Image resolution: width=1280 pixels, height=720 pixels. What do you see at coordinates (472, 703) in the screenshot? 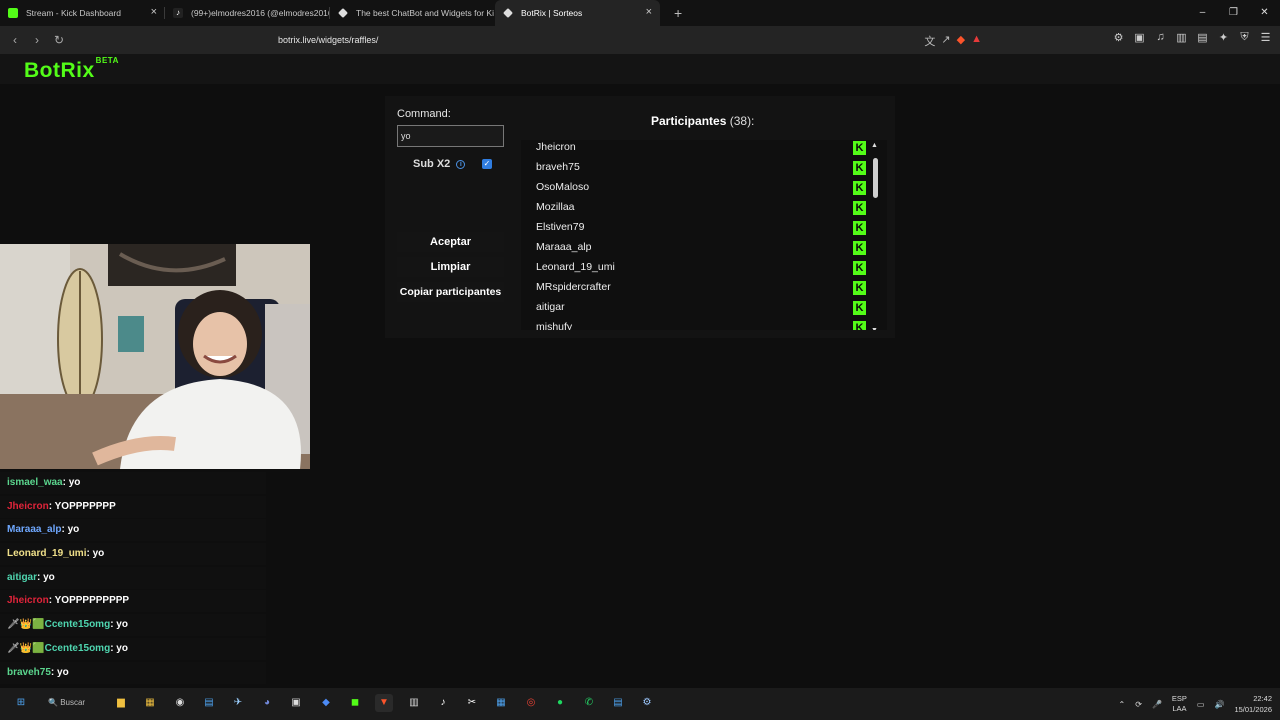
I see `capcut-icon: ✂` at bounding box center [472, 703].